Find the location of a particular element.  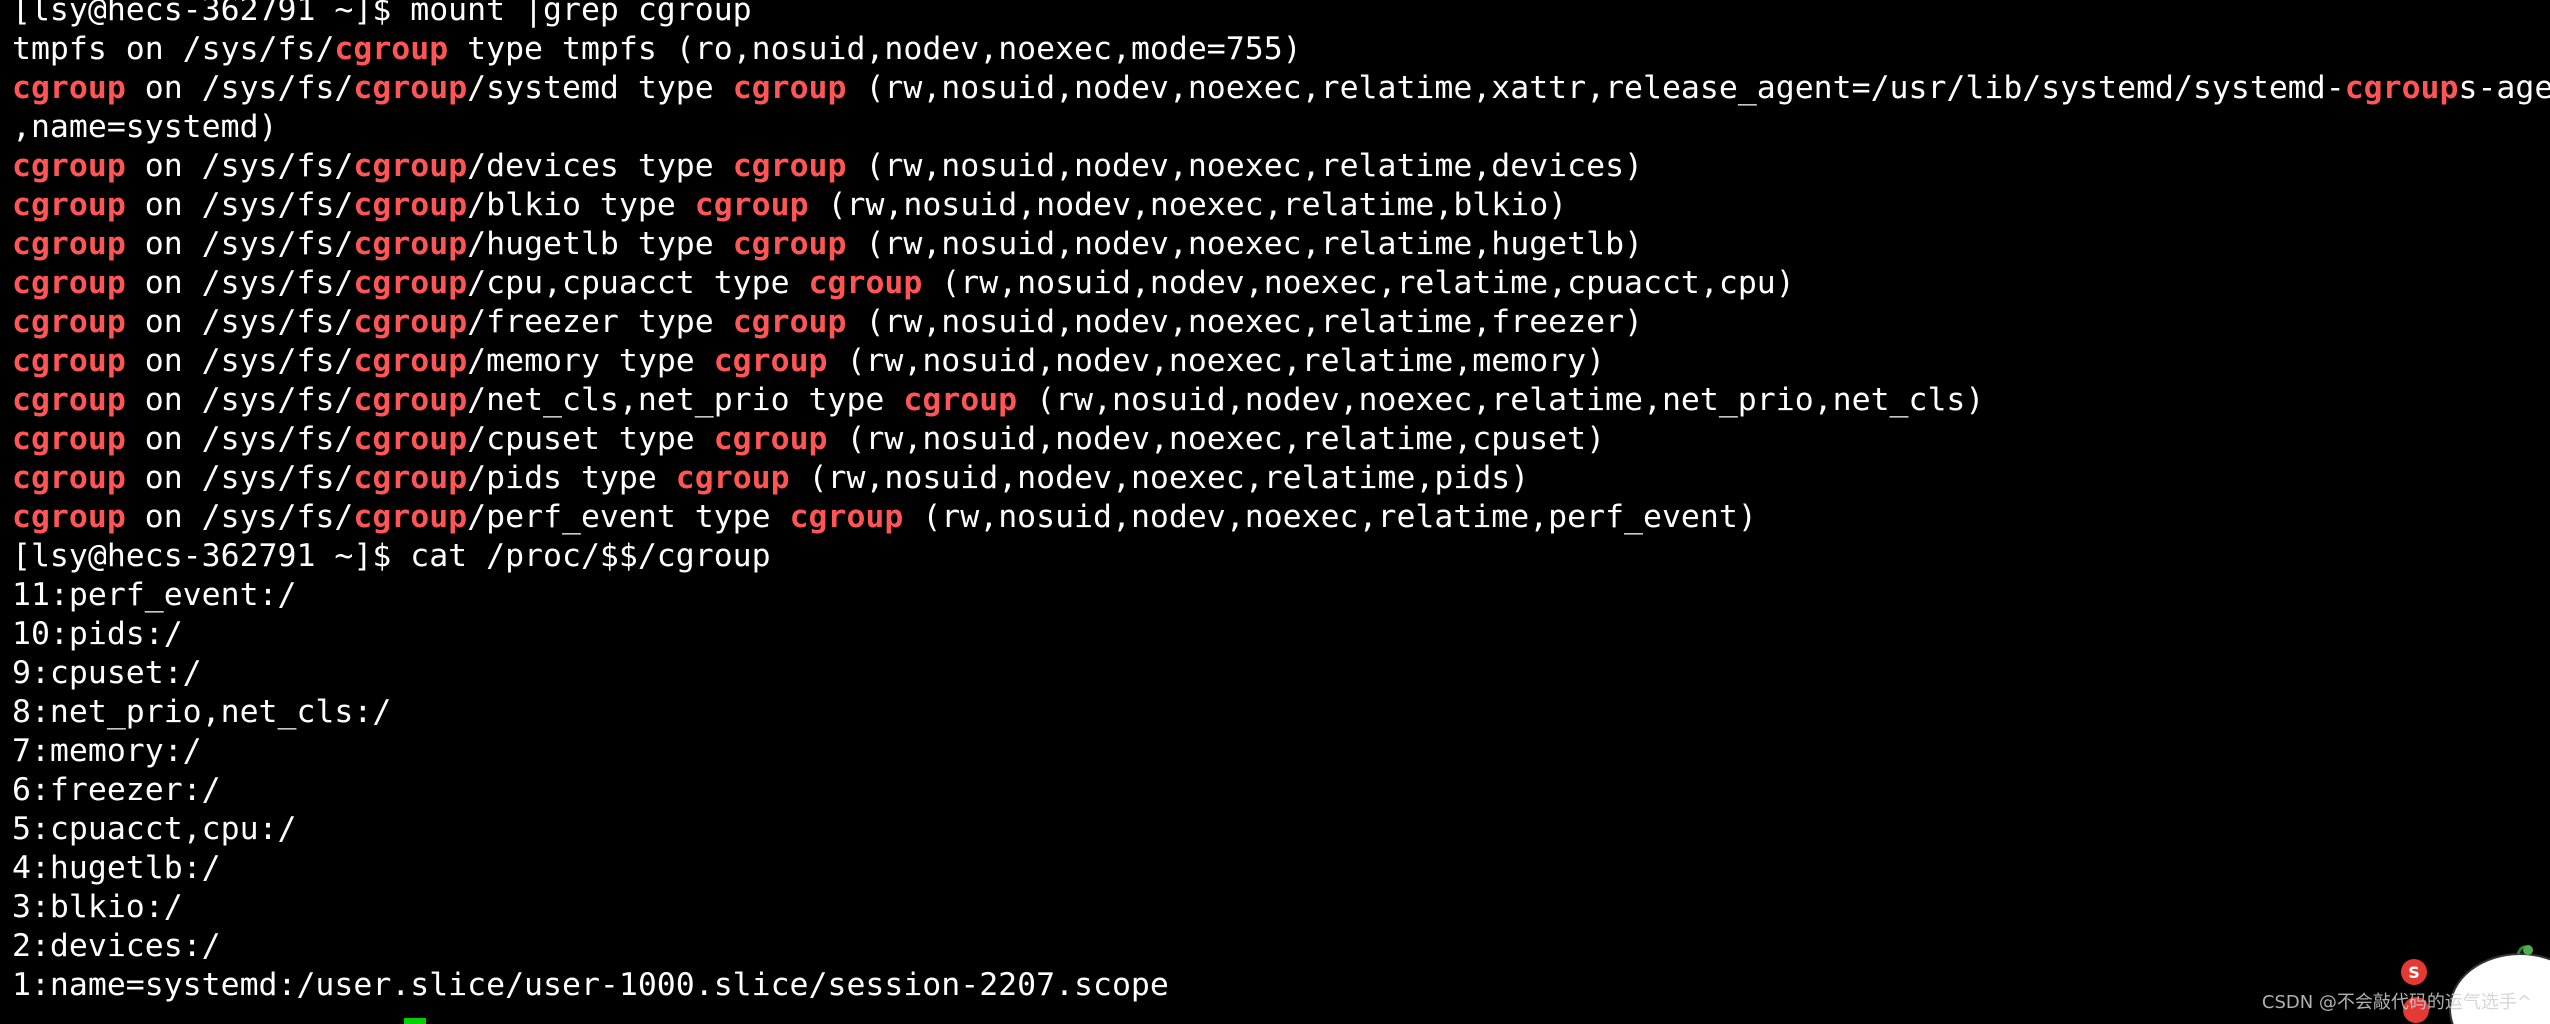

terminal-line-text: 10:pids:/ is located at coordinates (97, 634).